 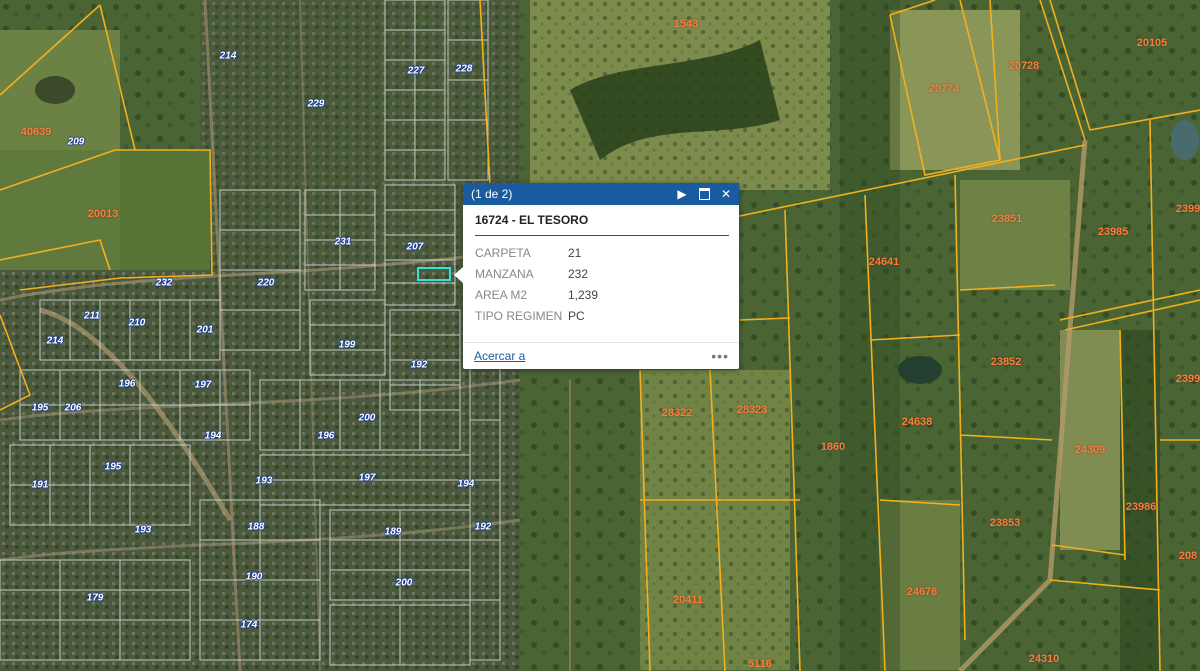 What do you see at coordinates (1007, 219) in the screenshot?
I see `rural-parcel-number: 23851` at bounding box center [1007, 219].